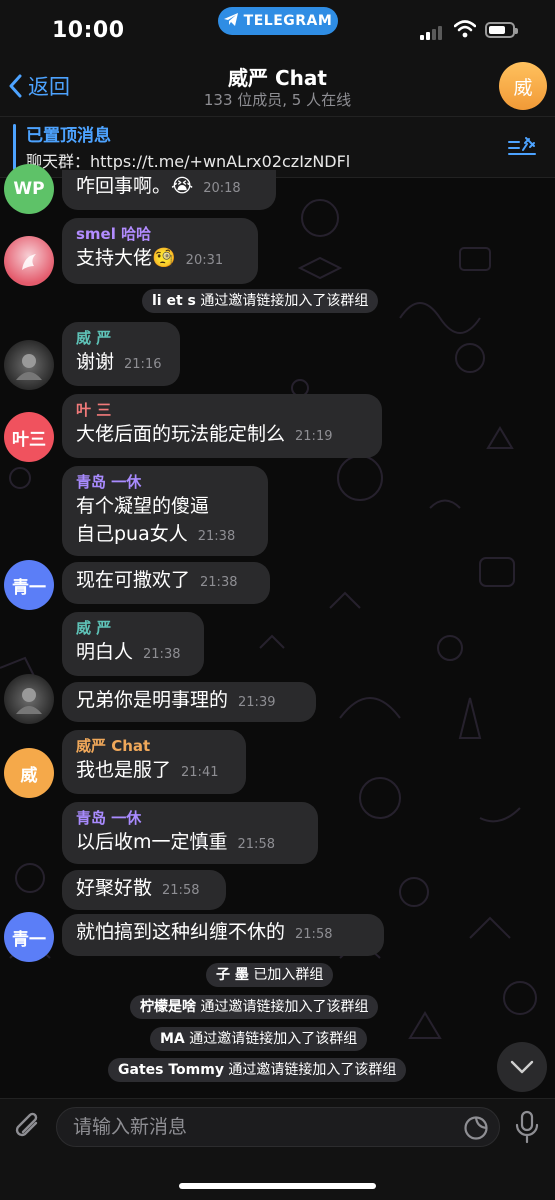 This screenshot has width=555, height=1200. I want to click on scroll-down-button, so click(522, 1067).